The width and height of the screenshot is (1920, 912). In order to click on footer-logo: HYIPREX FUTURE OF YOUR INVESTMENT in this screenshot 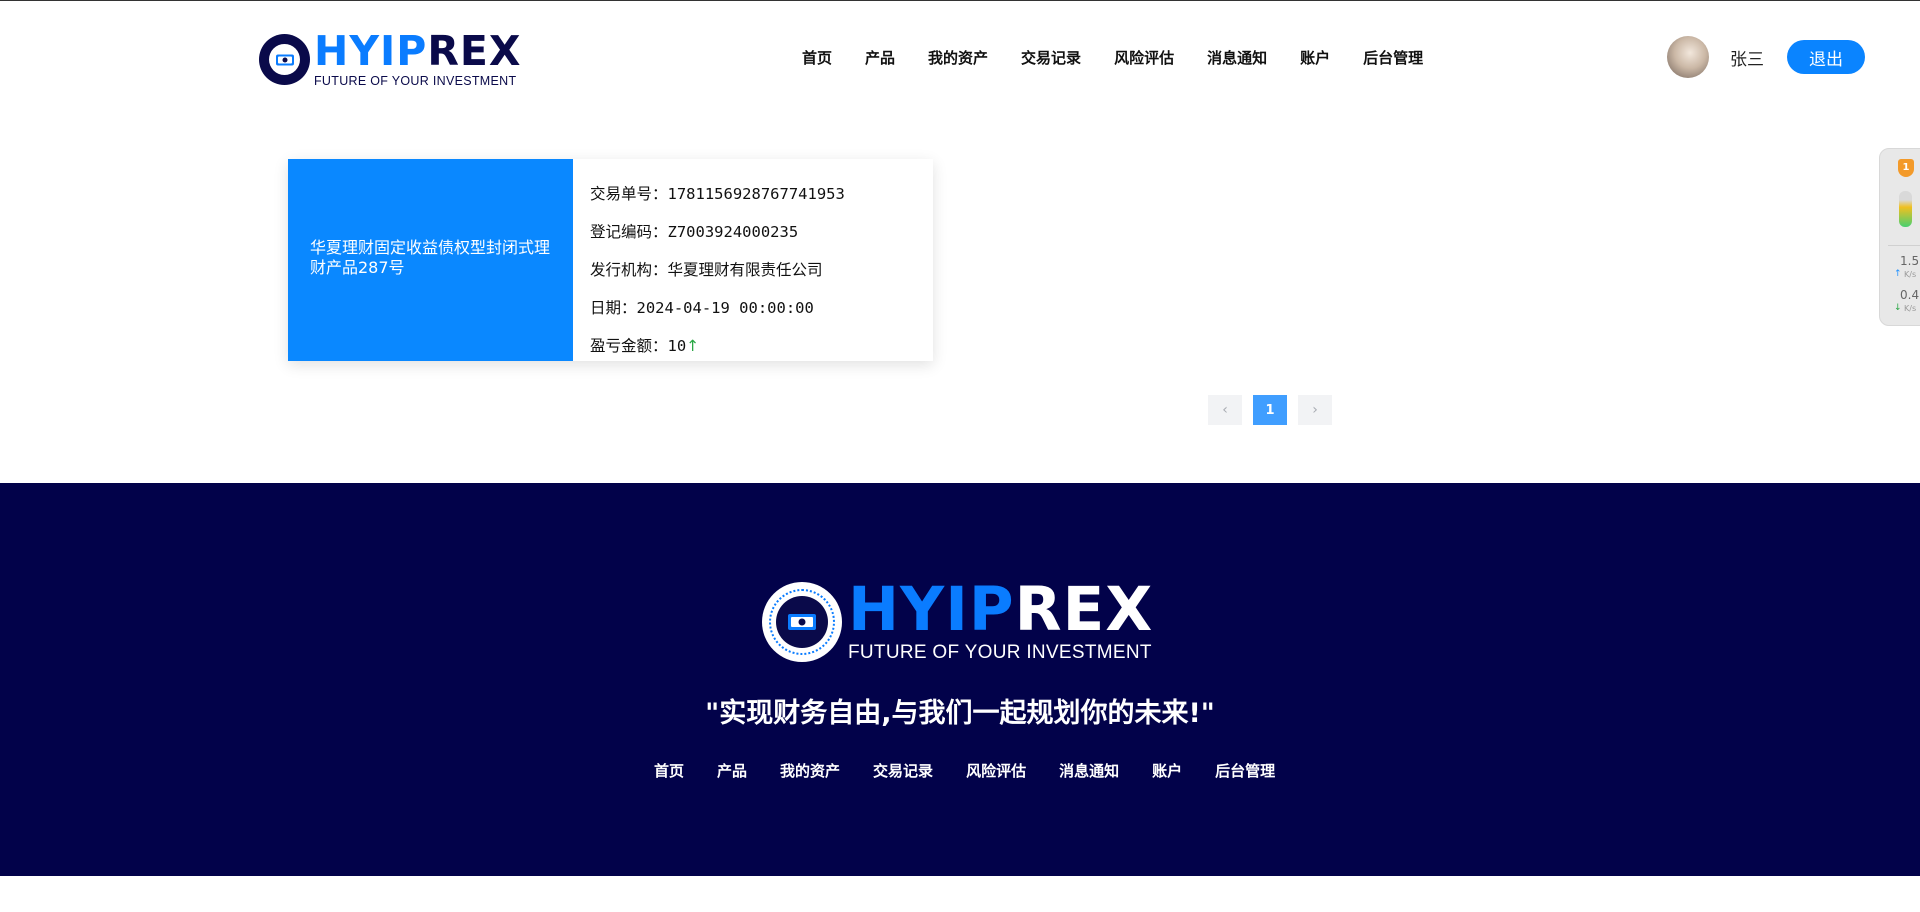, I will do `click(957, 621)`.